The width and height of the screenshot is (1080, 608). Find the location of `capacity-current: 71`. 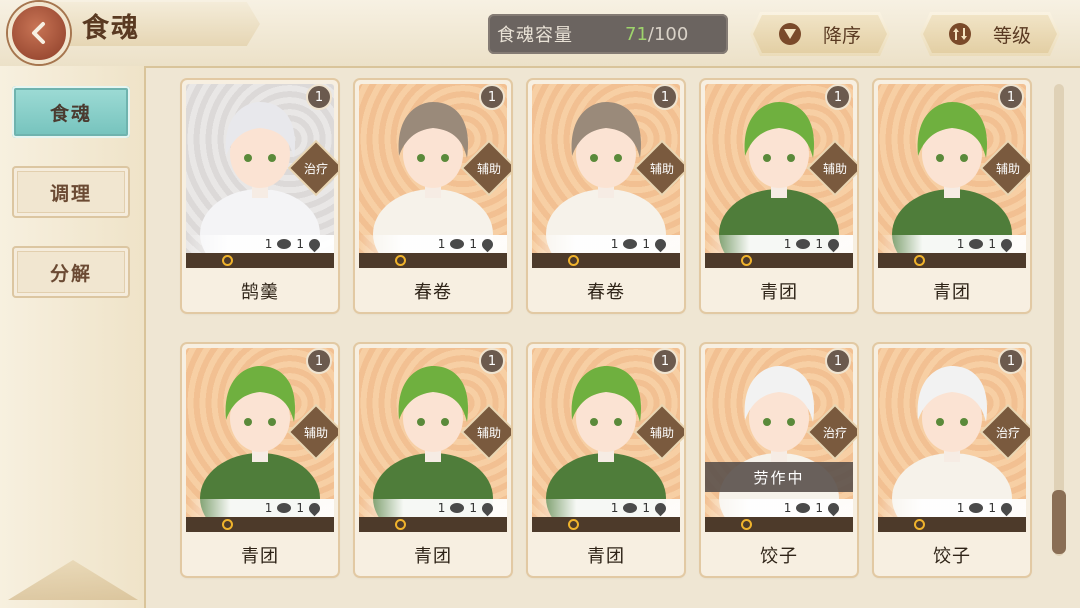

capacity-current: 71 is located at coordinates (636, 34).